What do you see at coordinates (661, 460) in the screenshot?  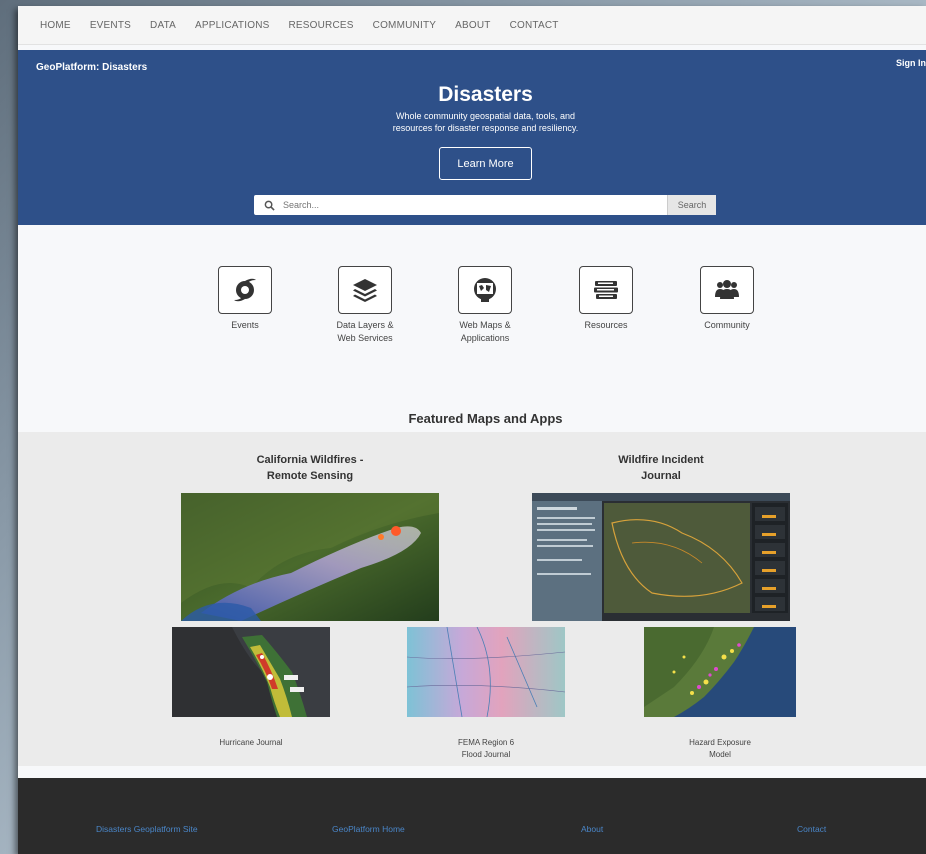 I see `card-title-line1: Wildfire Incident` at bounding box center [661, 460].